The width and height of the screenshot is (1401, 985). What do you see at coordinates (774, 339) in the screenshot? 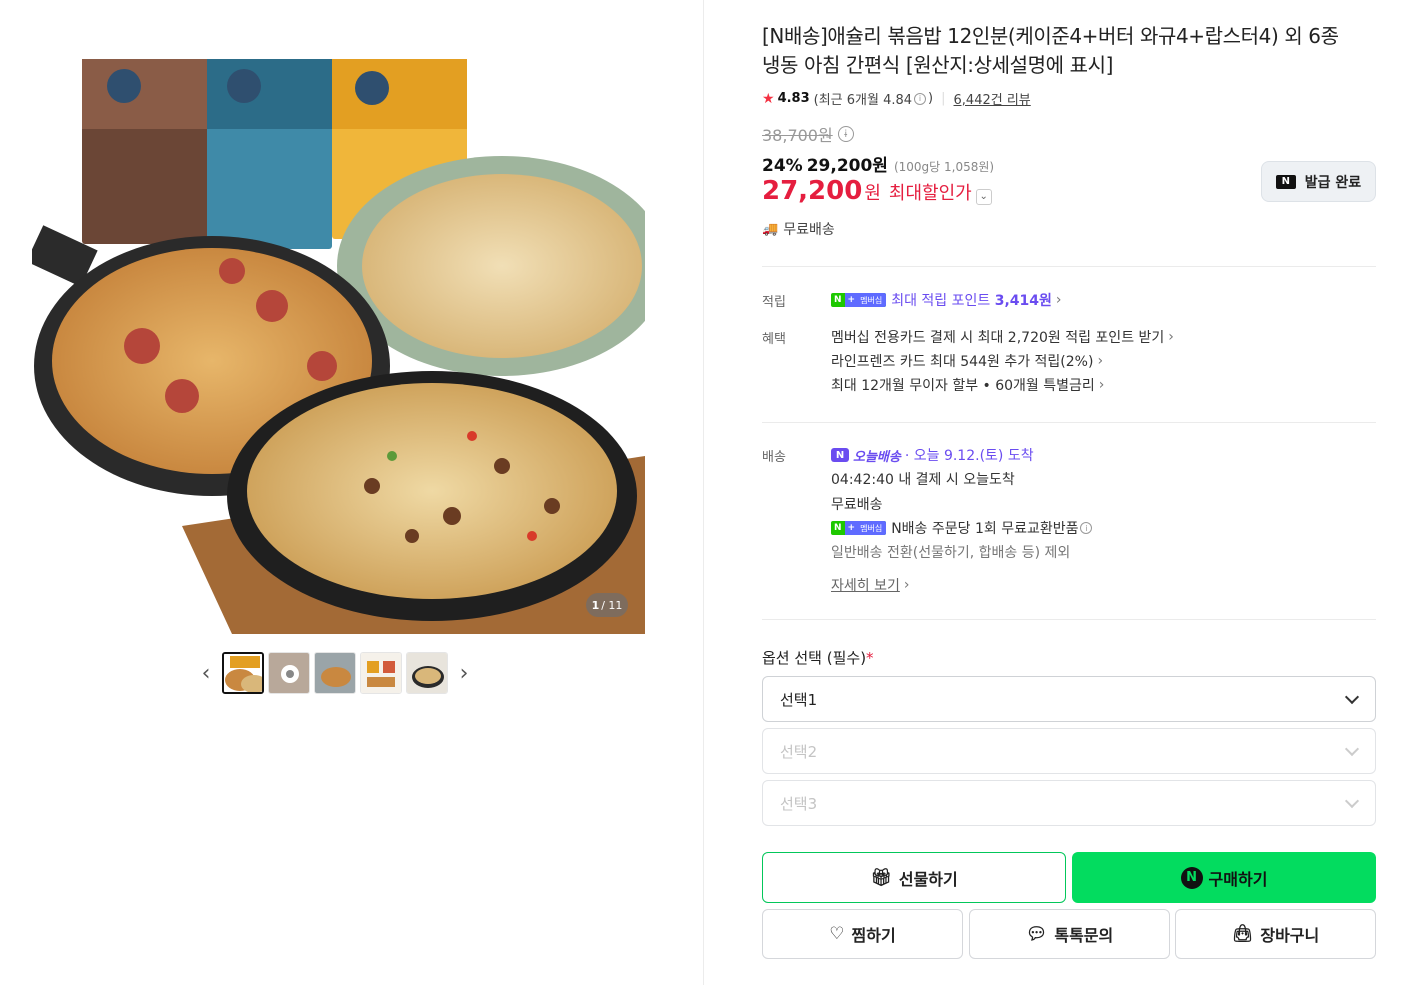
I see `benefits-label: 혜택` at bounding box center [774, 339].